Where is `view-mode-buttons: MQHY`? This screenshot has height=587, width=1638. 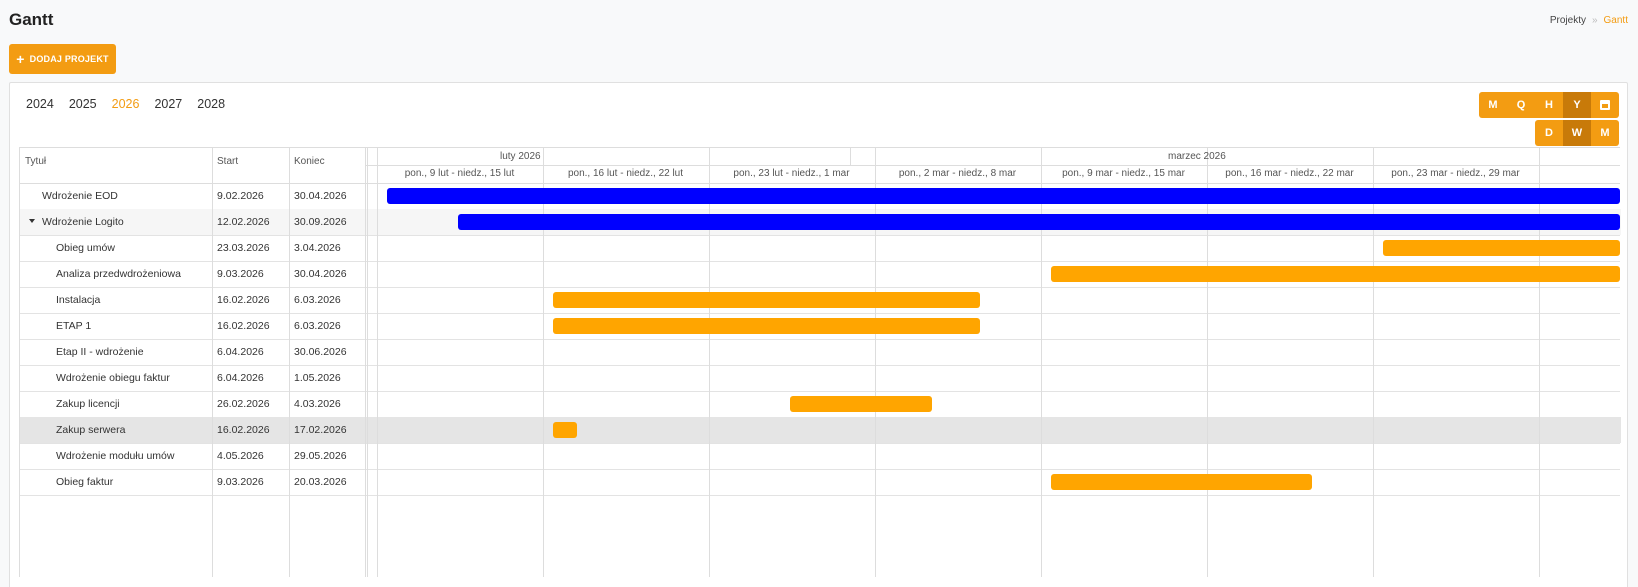
view-mode-buttons: MQHY is located at coordinates (1549, 105).